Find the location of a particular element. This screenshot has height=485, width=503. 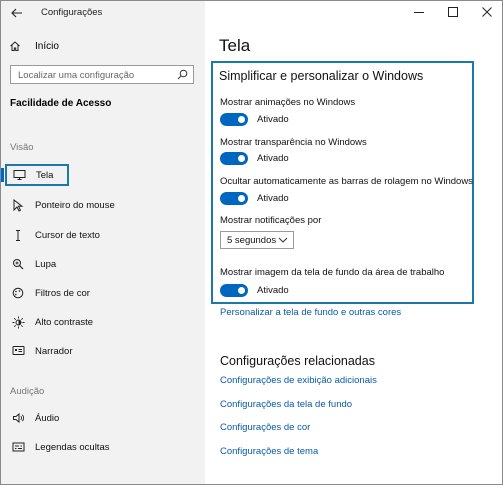

notifications-dropdown: 5 segundos is located at coordinates (257, 240).